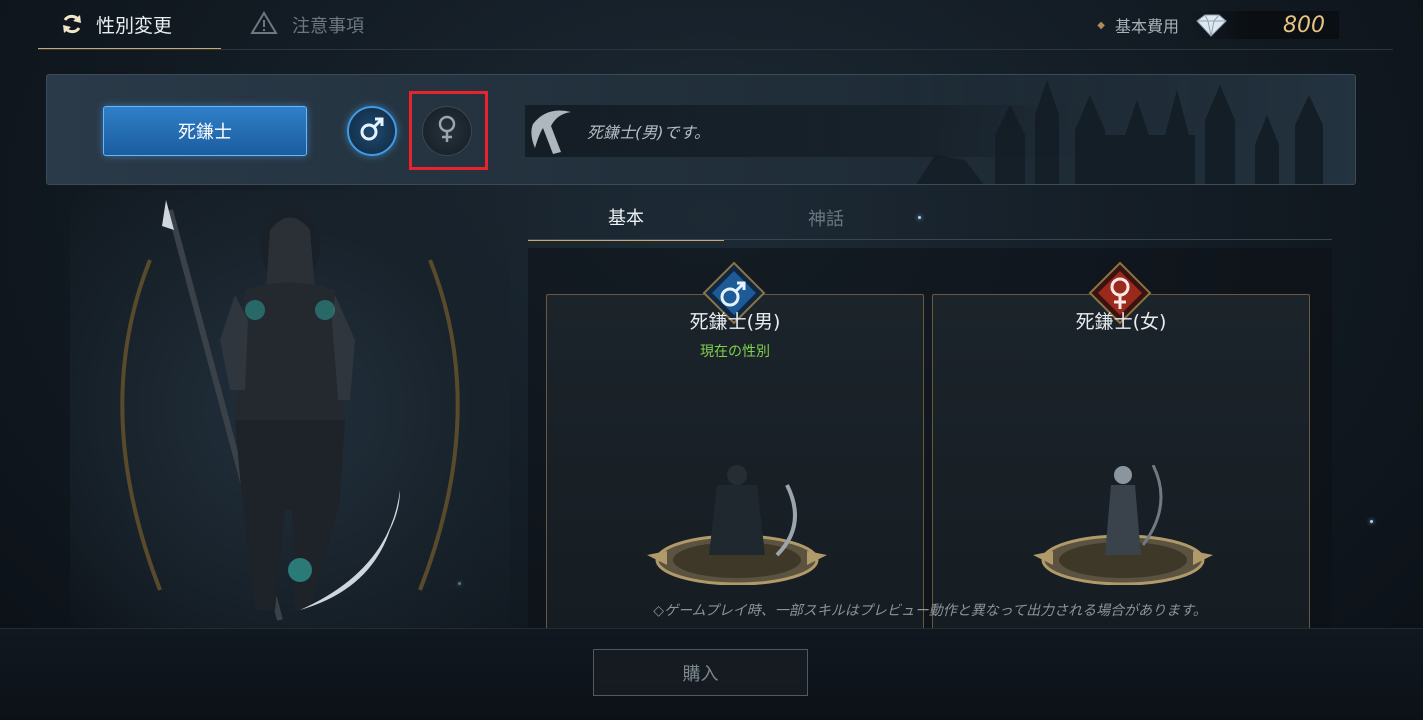  What do you see at coordinates (930, 218) in the screenshot?
I see `sub-tabs: 基本 神話` at bounding box center [930, 218].